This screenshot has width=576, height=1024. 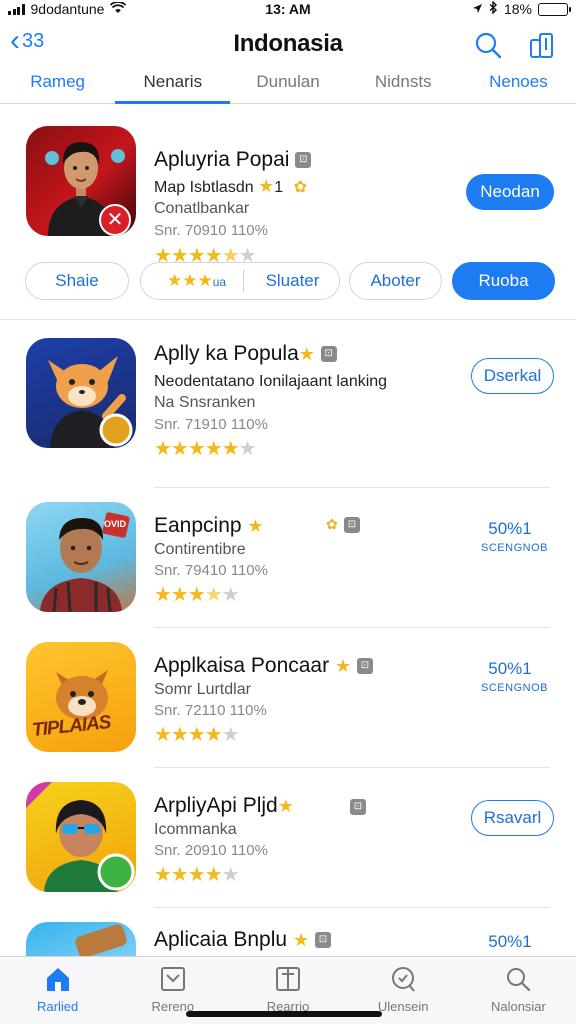 I want to click on tab-nenoes: Nenoes, so click(x=518, y=83).